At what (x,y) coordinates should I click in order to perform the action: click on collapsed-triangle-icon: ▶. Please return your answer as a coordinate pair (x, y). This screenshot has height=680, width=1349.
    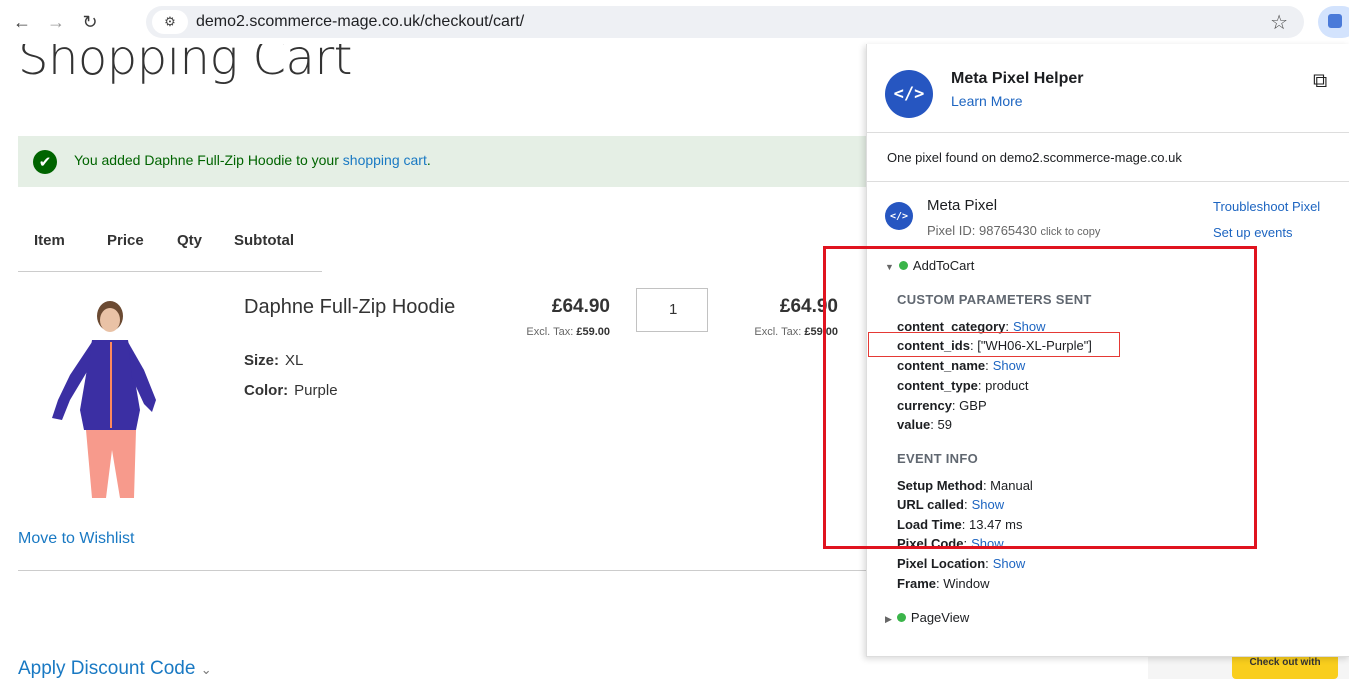
    Looking at the image, I should click on (888, 619).